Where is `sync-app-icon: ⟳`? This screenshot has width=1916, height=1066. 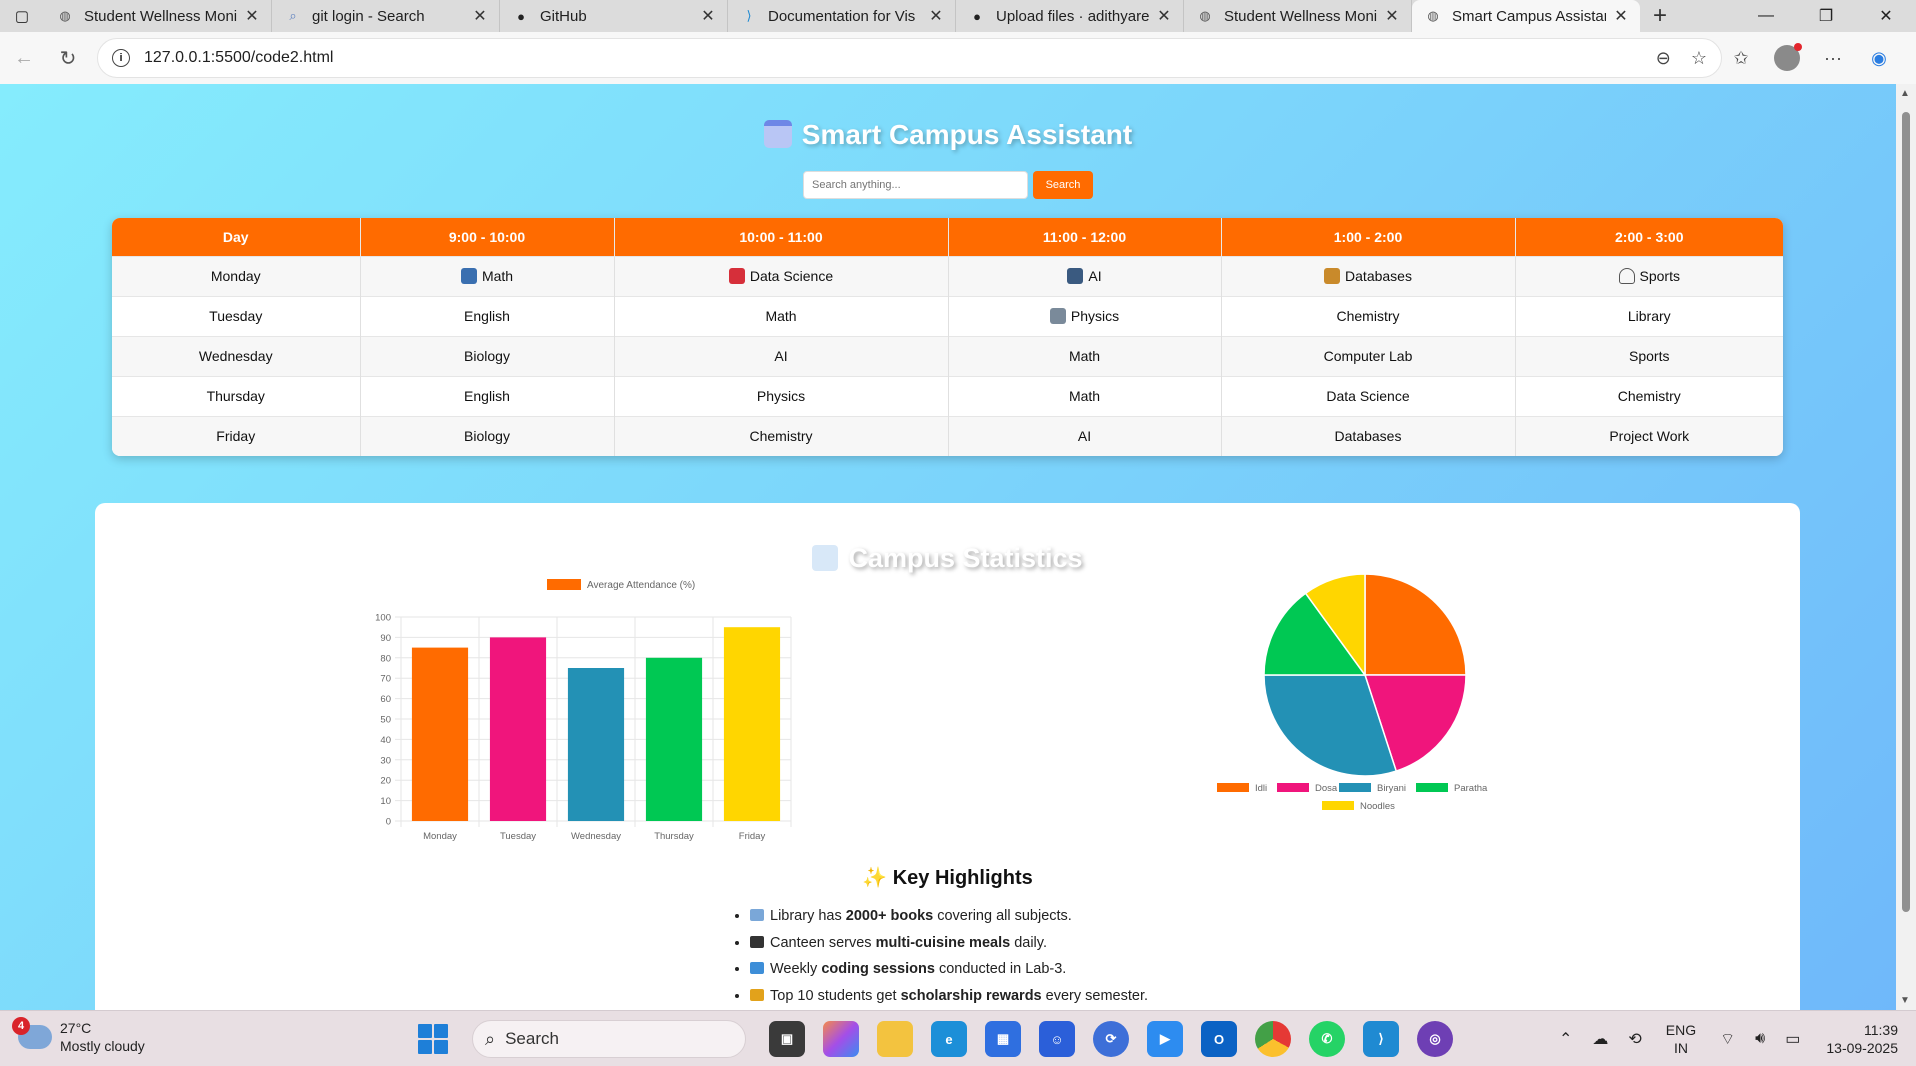 sync-app-icon: ⟳ is located at coordinates (1111, 1039).